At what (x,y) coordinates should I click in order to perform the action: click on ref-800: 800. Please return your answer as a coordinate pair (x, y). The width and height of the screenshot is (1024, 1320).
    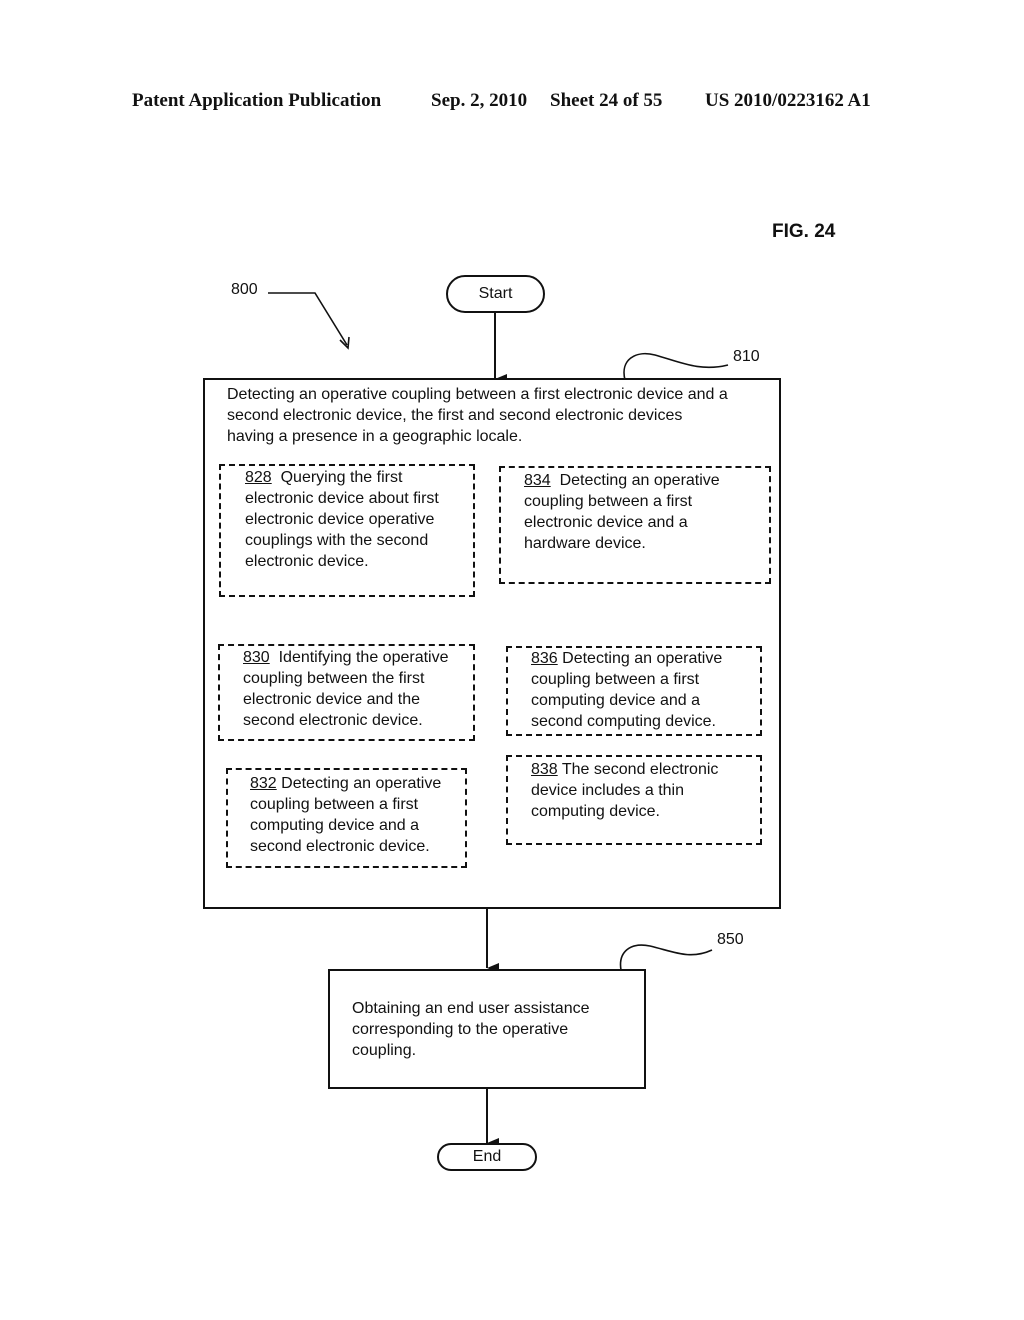
    Looking at the image, I should click on (244, 289).